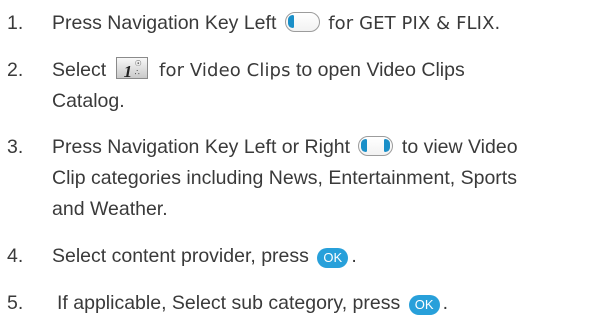  I want to click on step-number: 5., so click(15, 303).